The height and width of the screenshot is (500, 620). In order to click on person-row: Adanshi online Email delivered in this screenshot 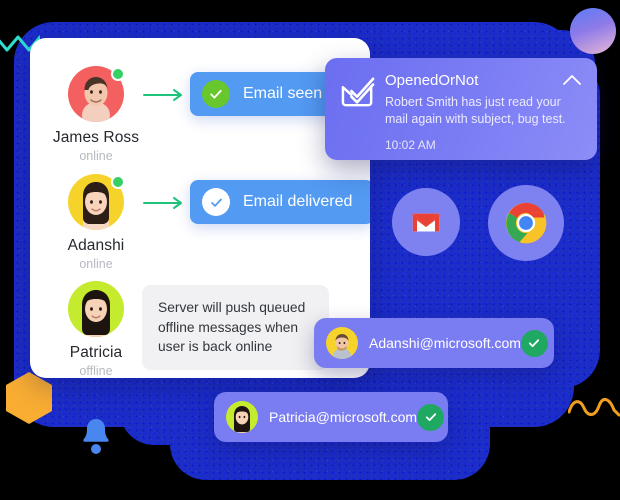, I will do `click(210, 222)`.